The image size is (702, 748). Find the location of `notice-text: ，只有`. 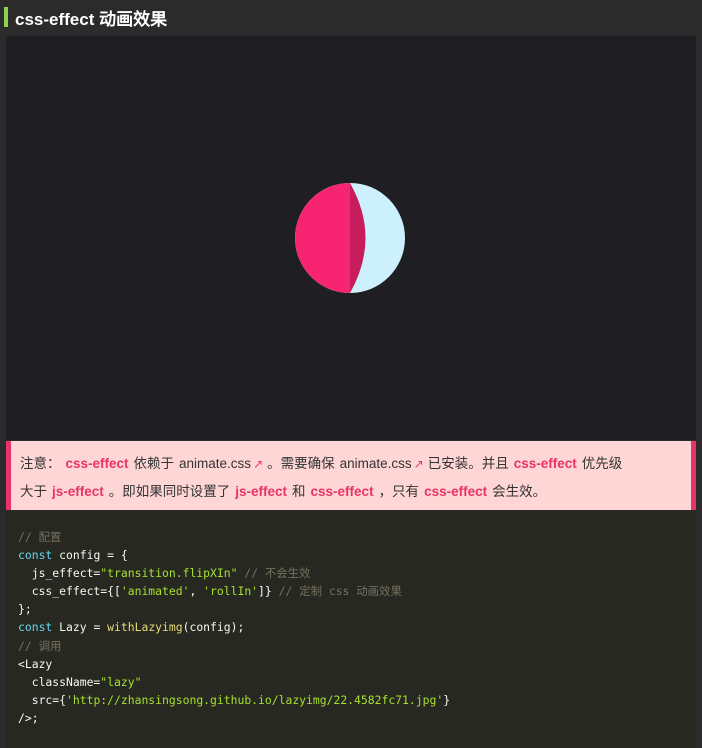

notice-text: ，只有 is located at coordinates (399, 491).